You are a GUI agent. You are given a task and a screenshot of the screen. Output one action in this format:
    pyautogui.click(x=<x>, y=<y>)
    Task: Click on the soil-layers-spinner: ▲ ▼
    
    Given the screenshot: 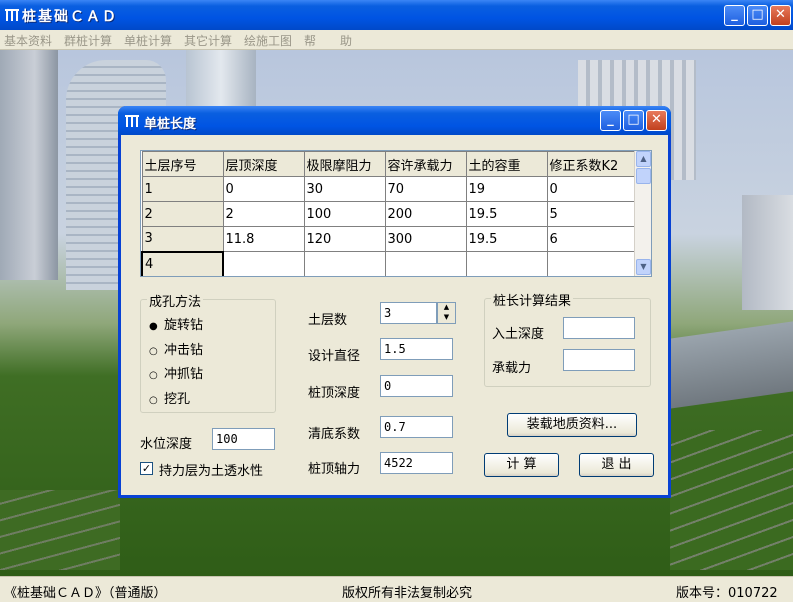 What is the action you would take?
    pyautogui.click(x=446, y=313)
    